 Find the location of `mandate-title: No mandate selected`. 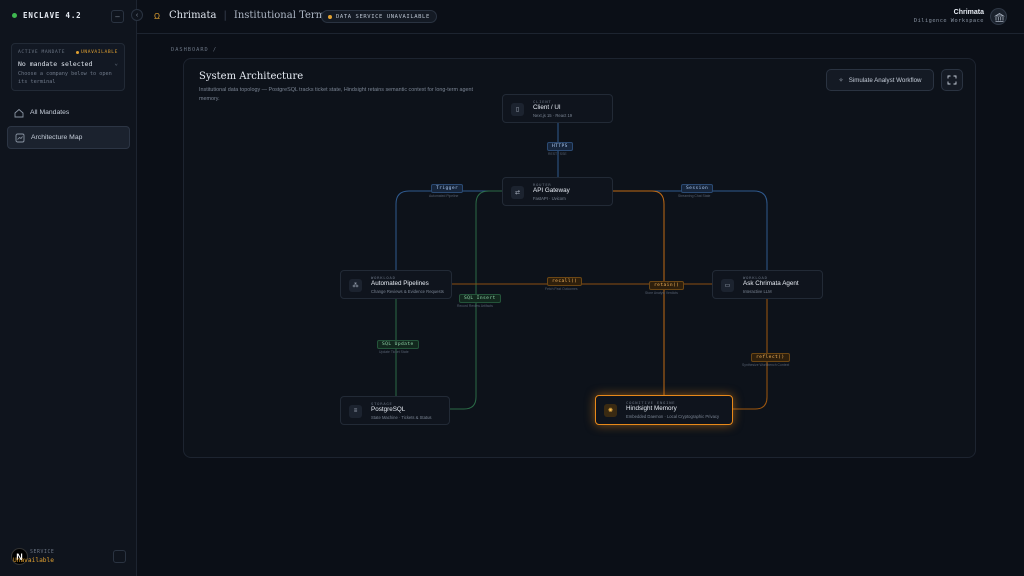

mandate-title: No mandate selected is located at coordinates (55, 64).